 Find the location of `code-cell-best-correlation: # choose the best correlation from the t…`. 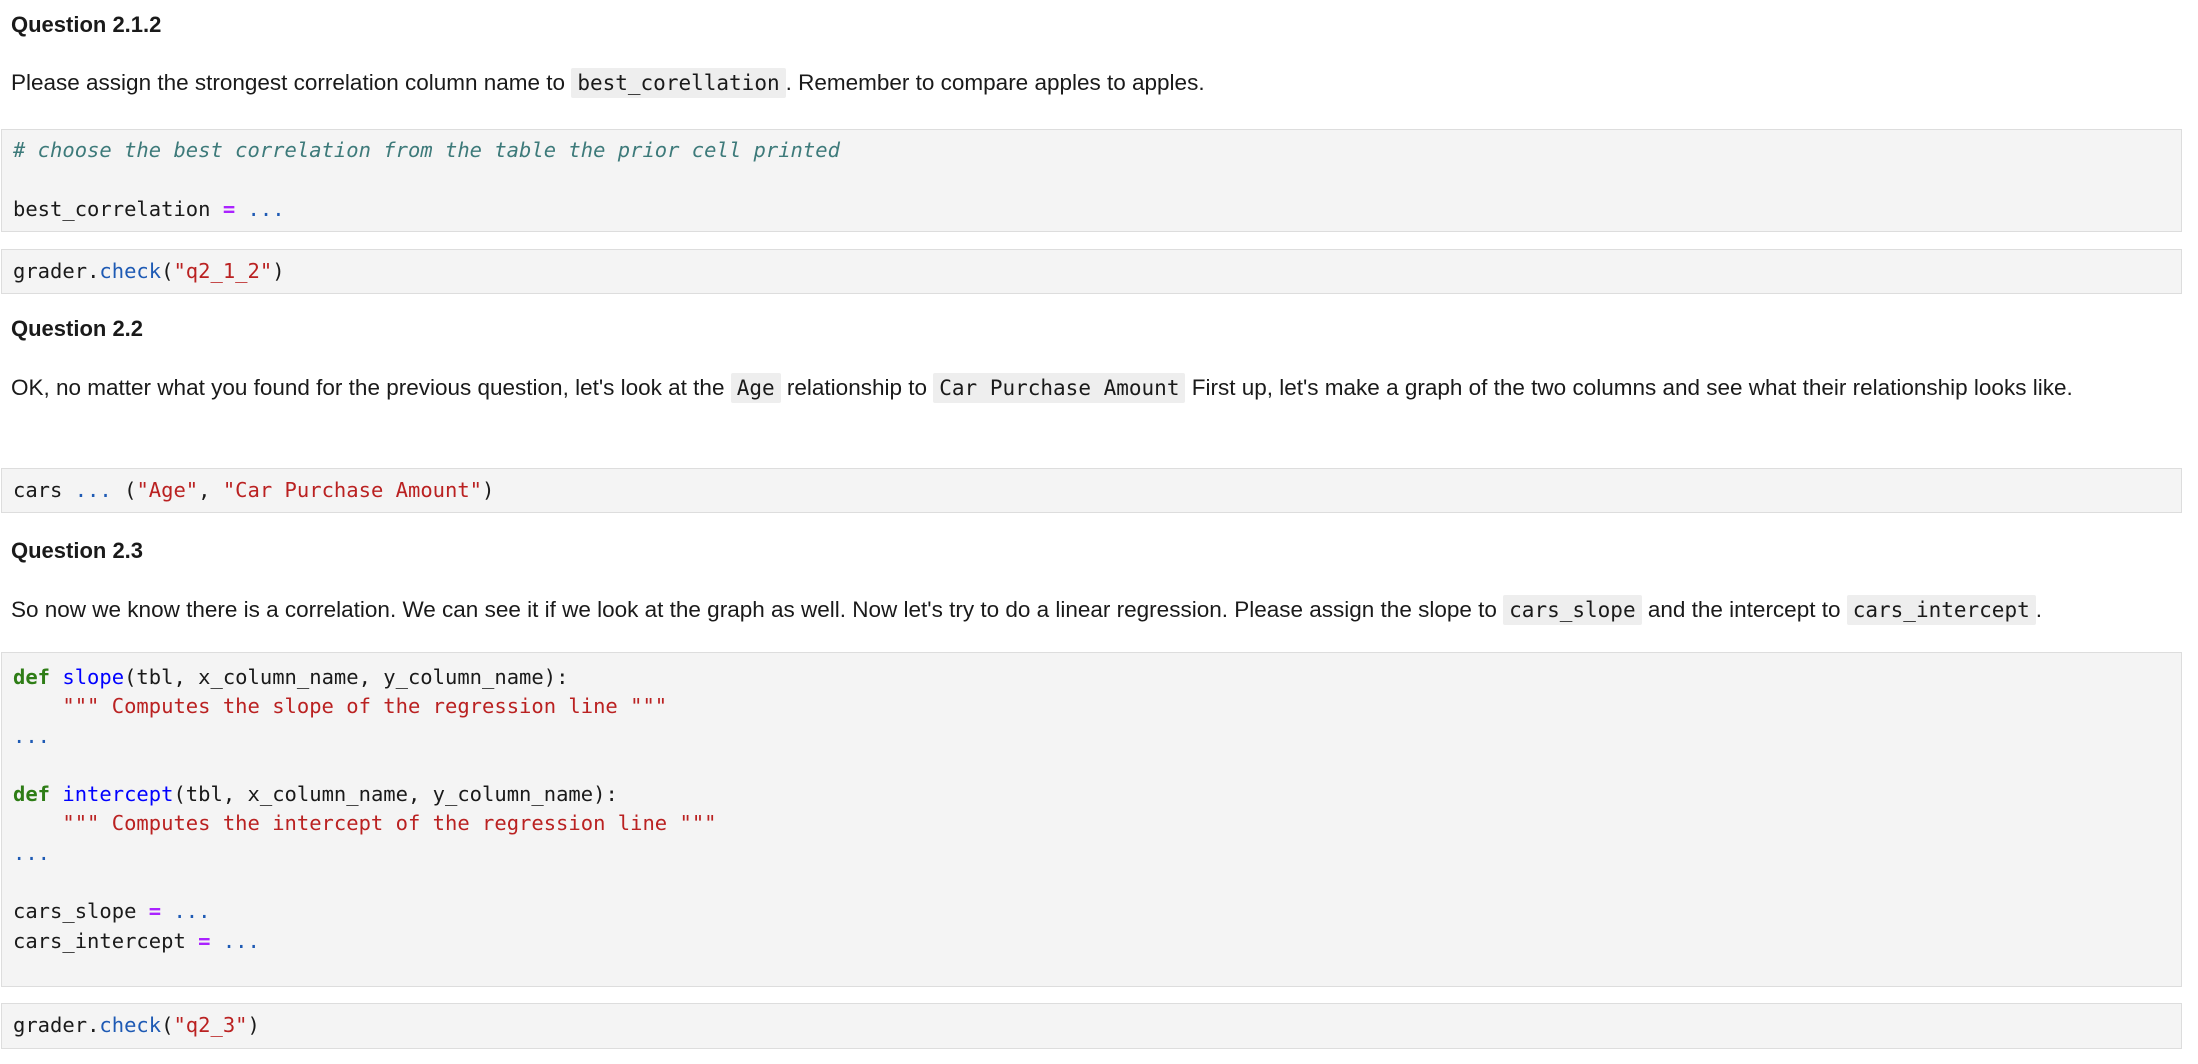

code-cell-best-correlation: # choose the best correlation from the t… is located at coordinates (1091, 180).